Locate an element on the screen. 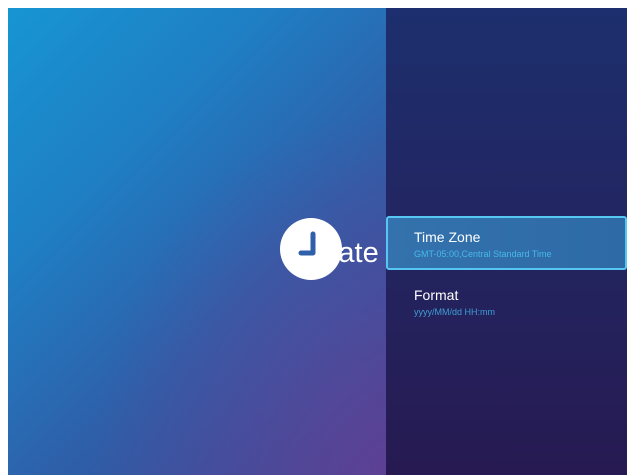 This screenshot has width=627, height=475. time-zone-value: GMT-05:00,Central Standard Time is located at coordinates (483, 254).